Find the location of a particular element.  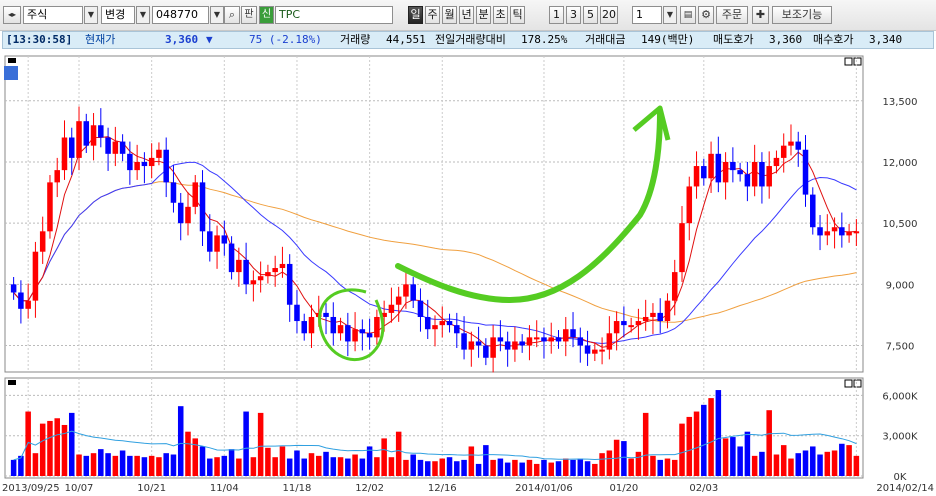

current-price: 3,360 is located at coordinates (182, 39).